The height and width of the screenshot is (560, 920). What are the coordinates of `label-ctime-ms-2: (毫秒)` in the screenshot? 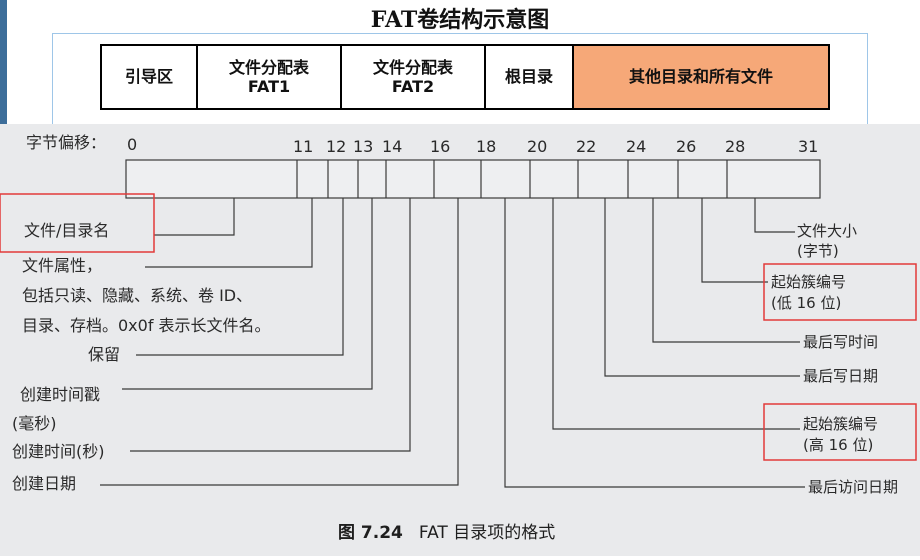 It's located at (34, 423).